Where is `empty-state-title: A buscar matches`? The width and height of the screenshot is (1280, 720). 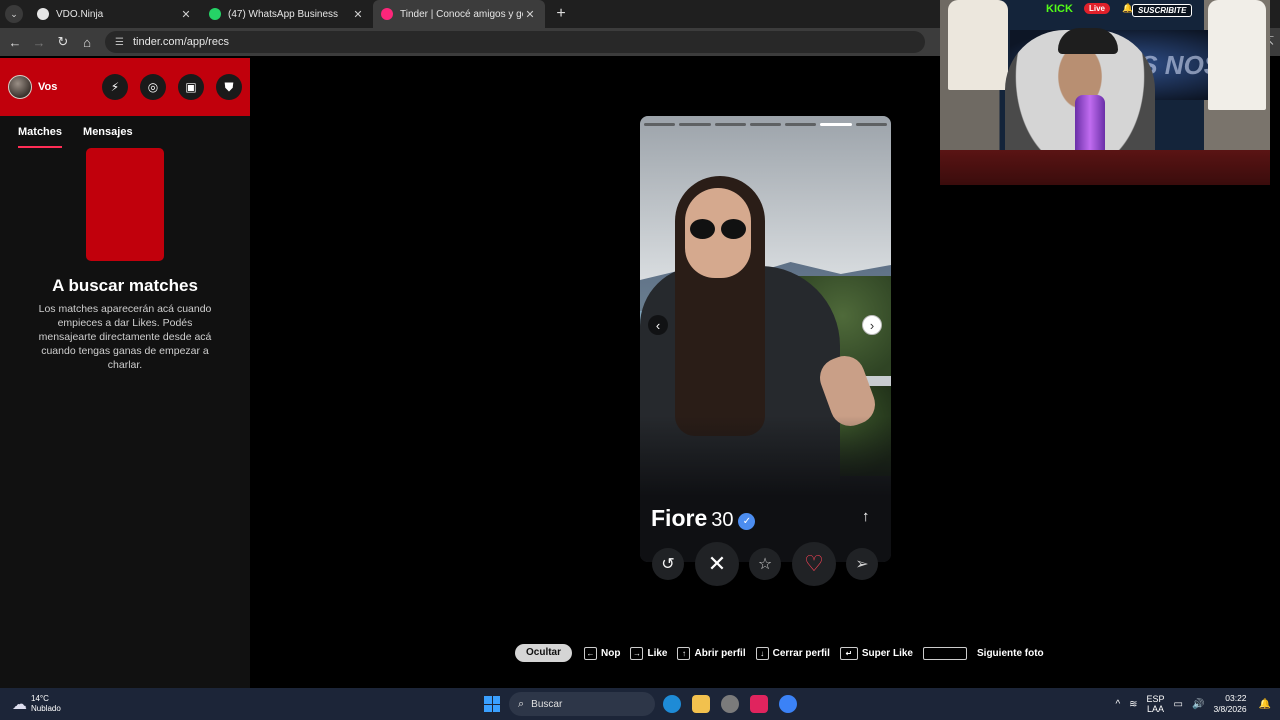 empty-state-title: A buscar matches is located at coordinates (125, 285).